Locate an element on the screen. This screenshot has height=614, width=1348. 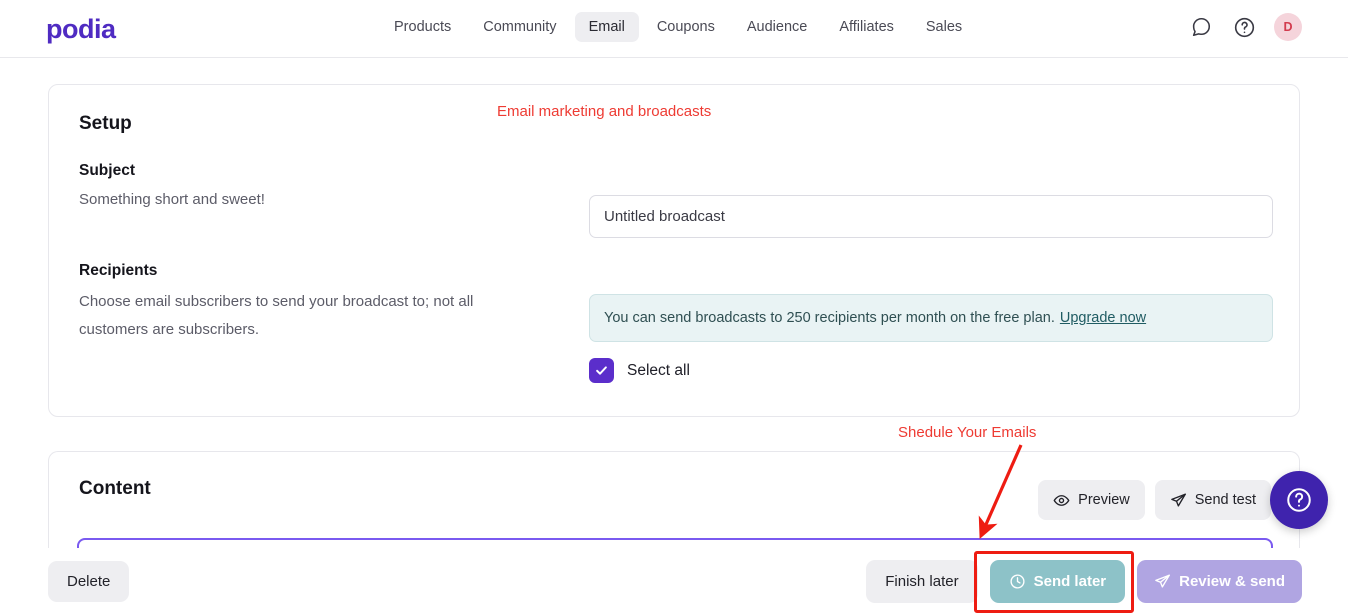
question-circle-icon is located at coordinates (1244, 27).